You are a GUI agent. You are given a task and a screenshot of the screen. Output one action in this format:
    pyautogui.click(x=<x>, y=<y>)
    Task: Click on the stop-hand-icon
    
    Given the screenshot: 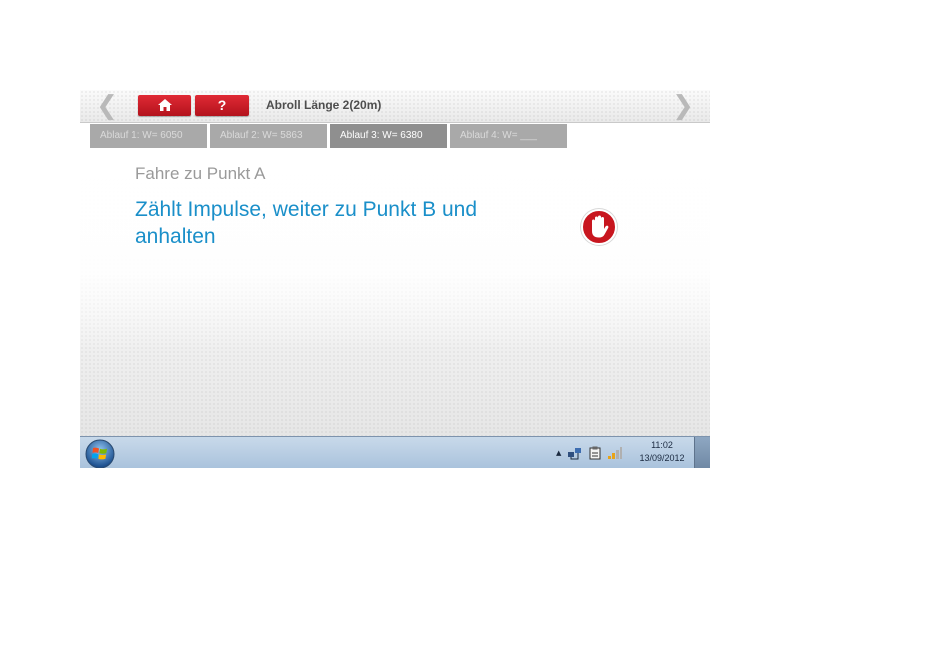 What is the action you would take?
    pyautogui.click(x=599, y=227)
    